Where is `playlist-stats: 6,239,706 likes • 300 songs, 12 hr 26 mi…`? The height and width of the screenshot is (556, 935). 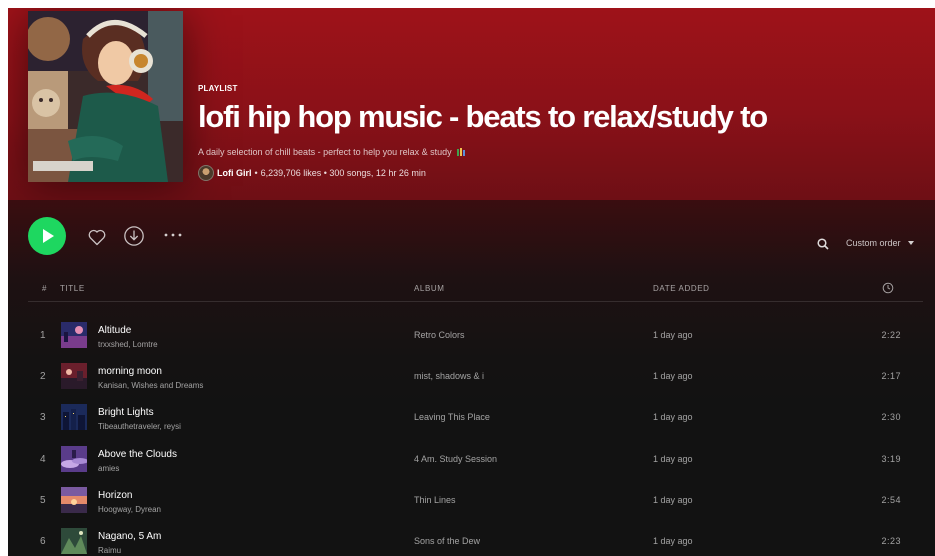
playlist-stats: 6,239,706 likes • 300 songs, 12 hr 26 mi… is located at coordinates (343, 173).